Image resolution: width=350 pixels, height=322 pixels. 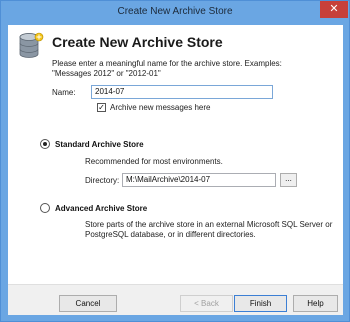 I want to click on standard-archive-description: Recommended for most environments., so click(x=154, y=161).